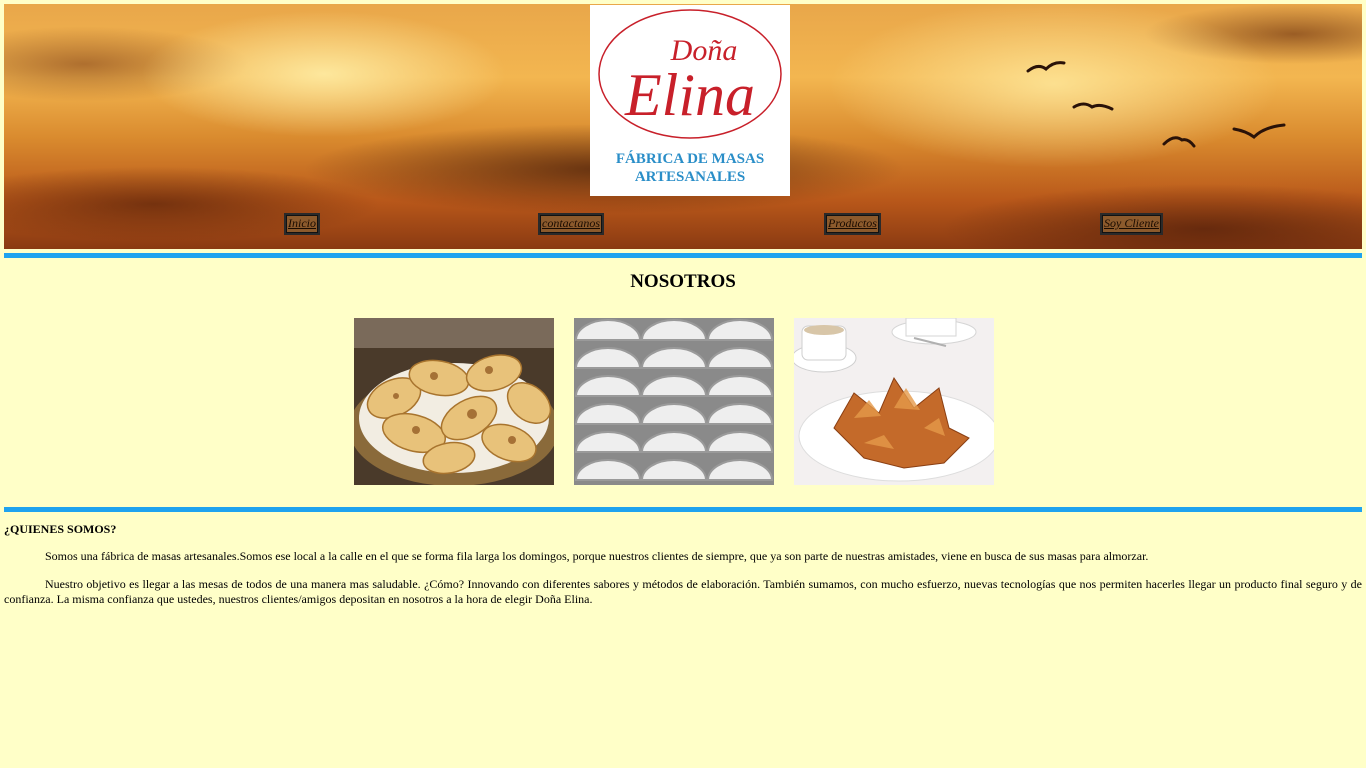 The height and width of the screenshot is (768, 1366). I want to click on empanadas-basket-photo, so click(454, 401).